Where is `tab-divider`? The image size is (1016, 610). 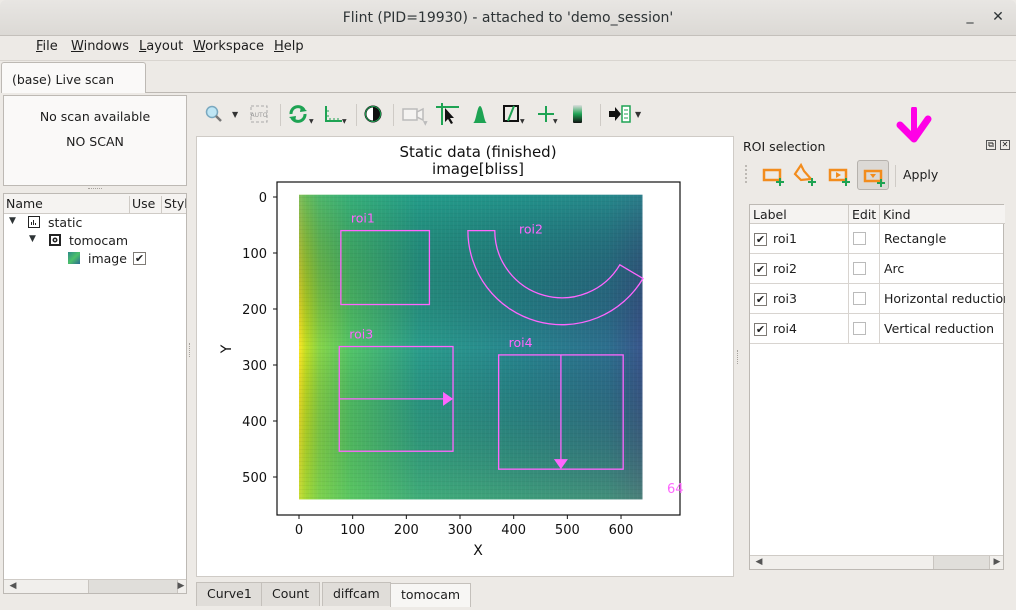 tab-divider is located at coordinates (581, 92).